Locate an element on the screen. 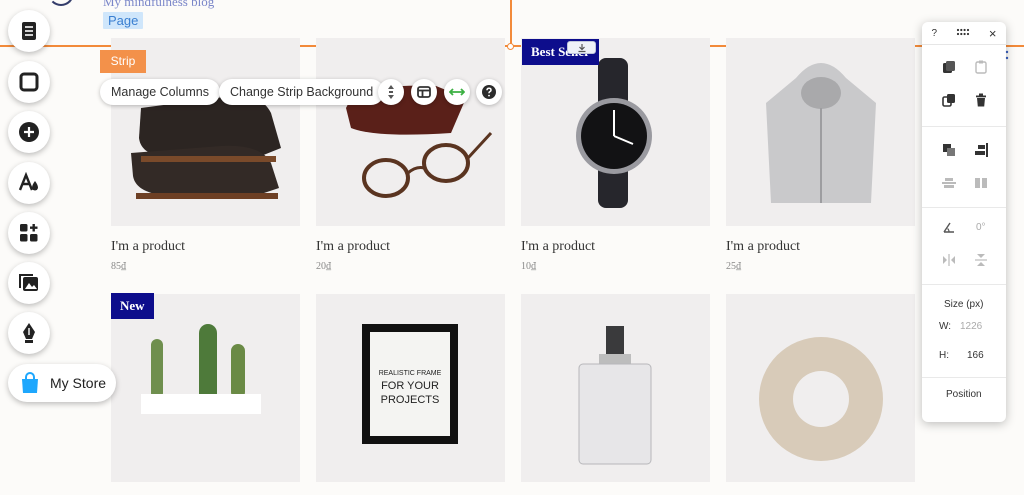 This screenshot has width=1024, height=495. app-market-button is located at coordinates (29, 233).